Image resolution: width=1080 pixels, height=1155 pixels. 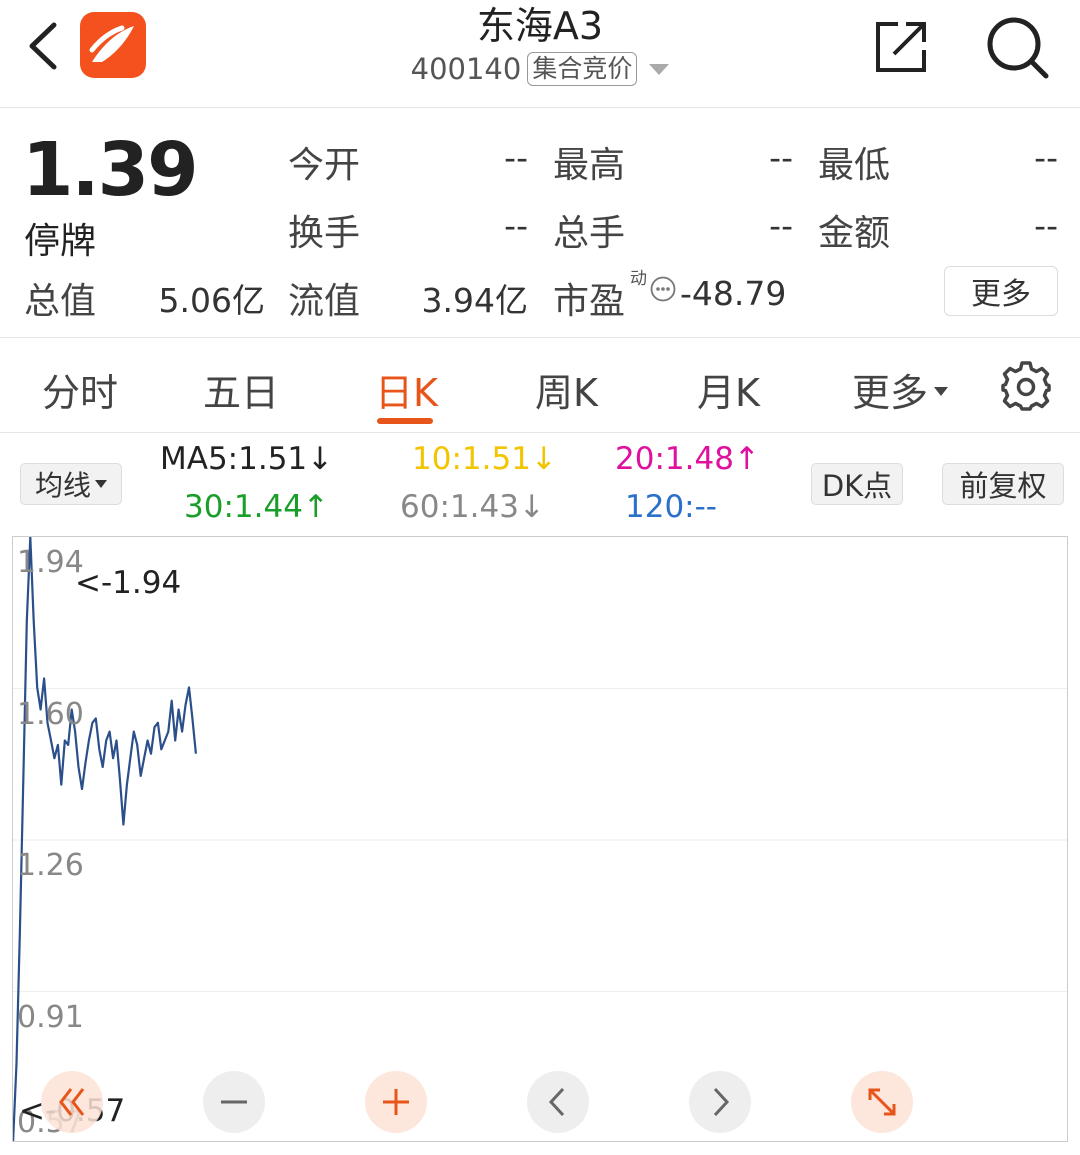 I want to click on tab-more-label: 更多, so click(x=890, y=393).